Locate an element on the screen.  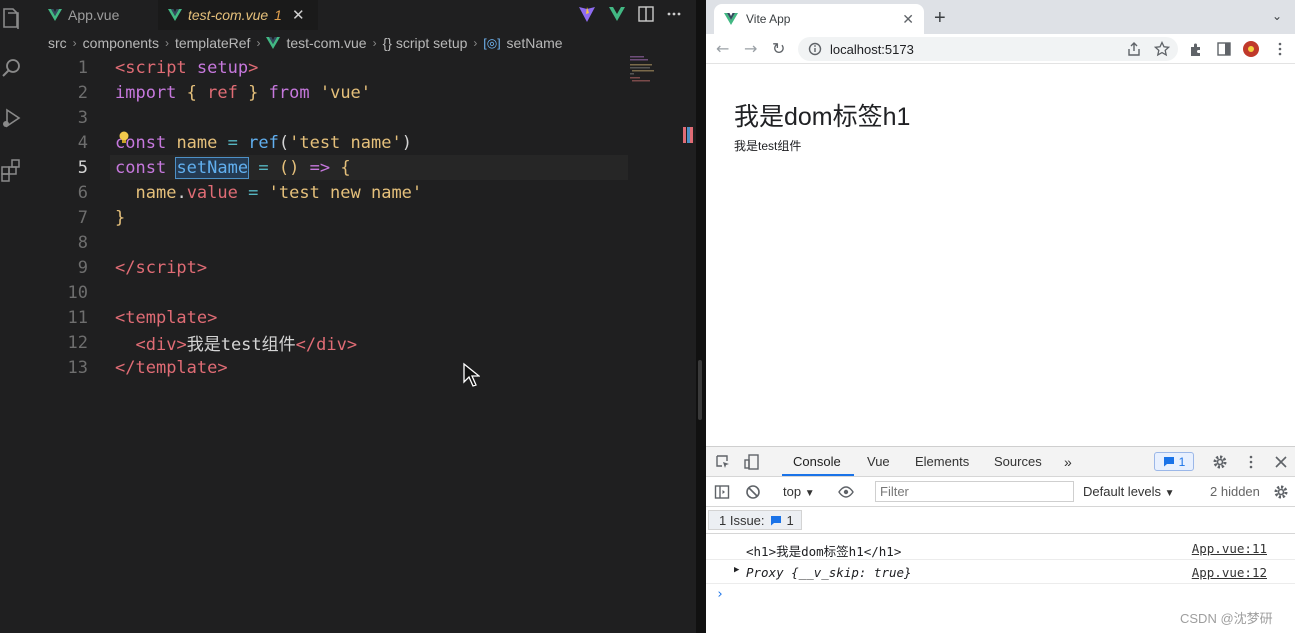
minimap is located at coordinates (654, 70).